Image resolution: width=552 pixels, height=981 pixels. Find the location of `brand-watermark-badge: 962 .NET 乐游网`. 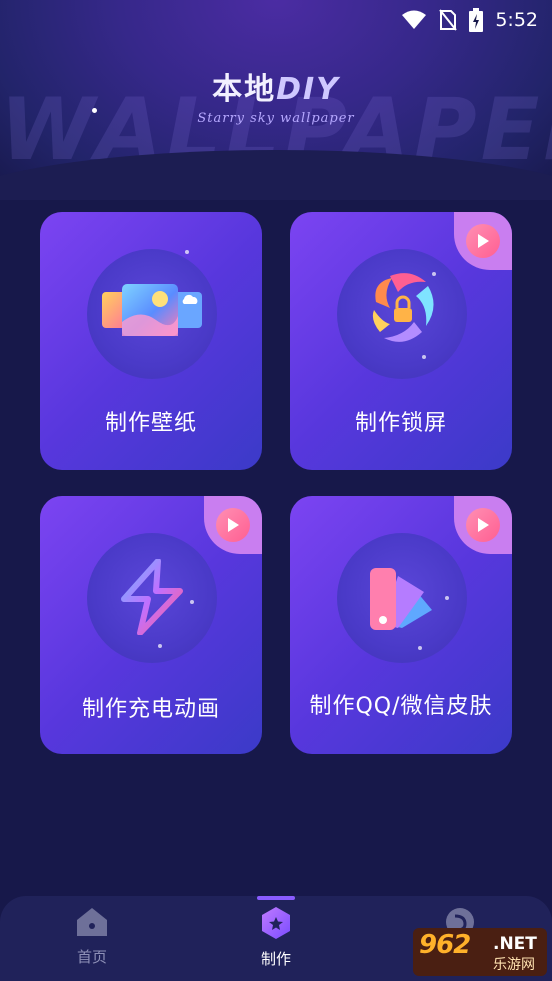

brand-watermark-badge: 962 .NET 乐游网 is located at coordinates (480, 952).